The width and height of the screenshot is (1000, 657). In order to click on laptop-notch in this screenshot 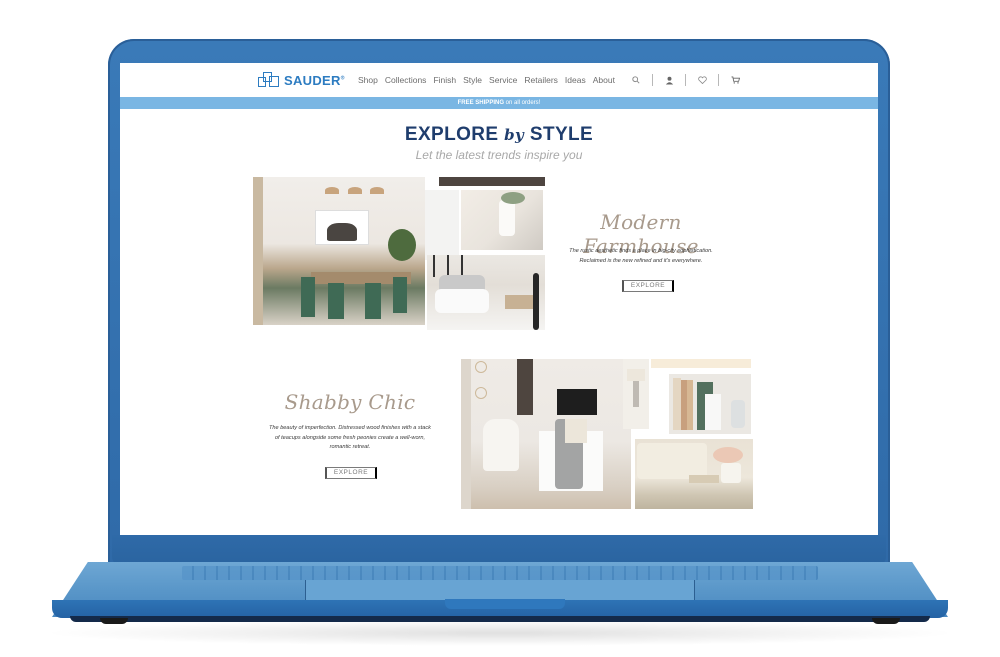, I will do `click(505, 604)`.